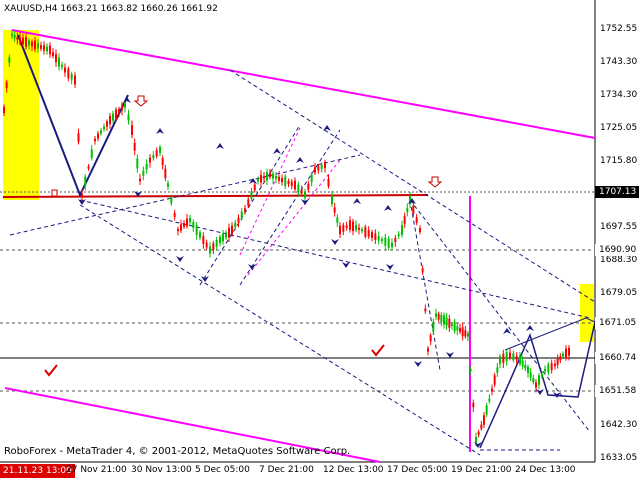 This screenshot has width=640, height=480. What do you see at coordinates (619, 62) in the screenshot?
I see `price-tick: 1743.30` at bounding box center [619, 62].